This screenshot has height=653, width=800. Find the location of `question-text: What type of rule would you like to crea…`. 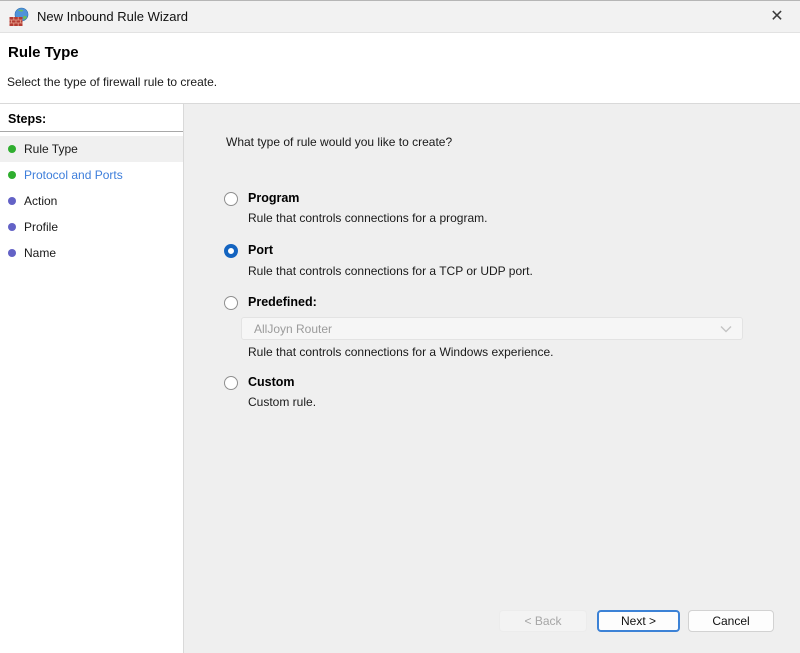

question-text: What type of rule would you like to crea… is located at coordinates (339, 142).